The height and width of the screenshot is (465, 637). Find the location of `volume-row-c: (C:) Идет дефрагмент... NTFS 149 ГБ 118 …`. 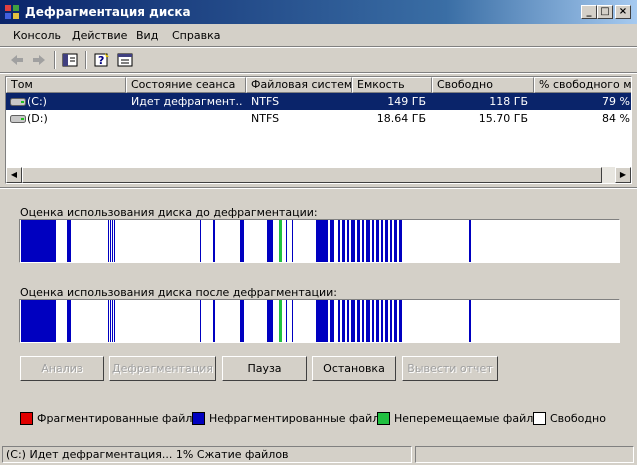

volume-row-c: (C:) Идет дефрагмент... NTFS 149 ГБ 118 … is located at coordinates (318, 101).